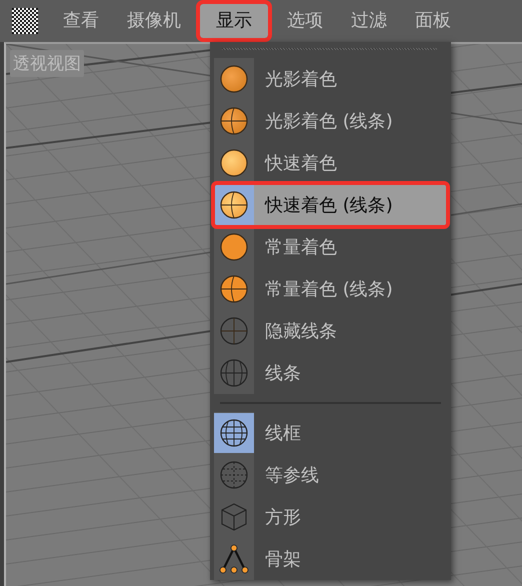 The image size is (522, 586). I want to click on menu-item: 光影着色 (线条), so click(330, 121).